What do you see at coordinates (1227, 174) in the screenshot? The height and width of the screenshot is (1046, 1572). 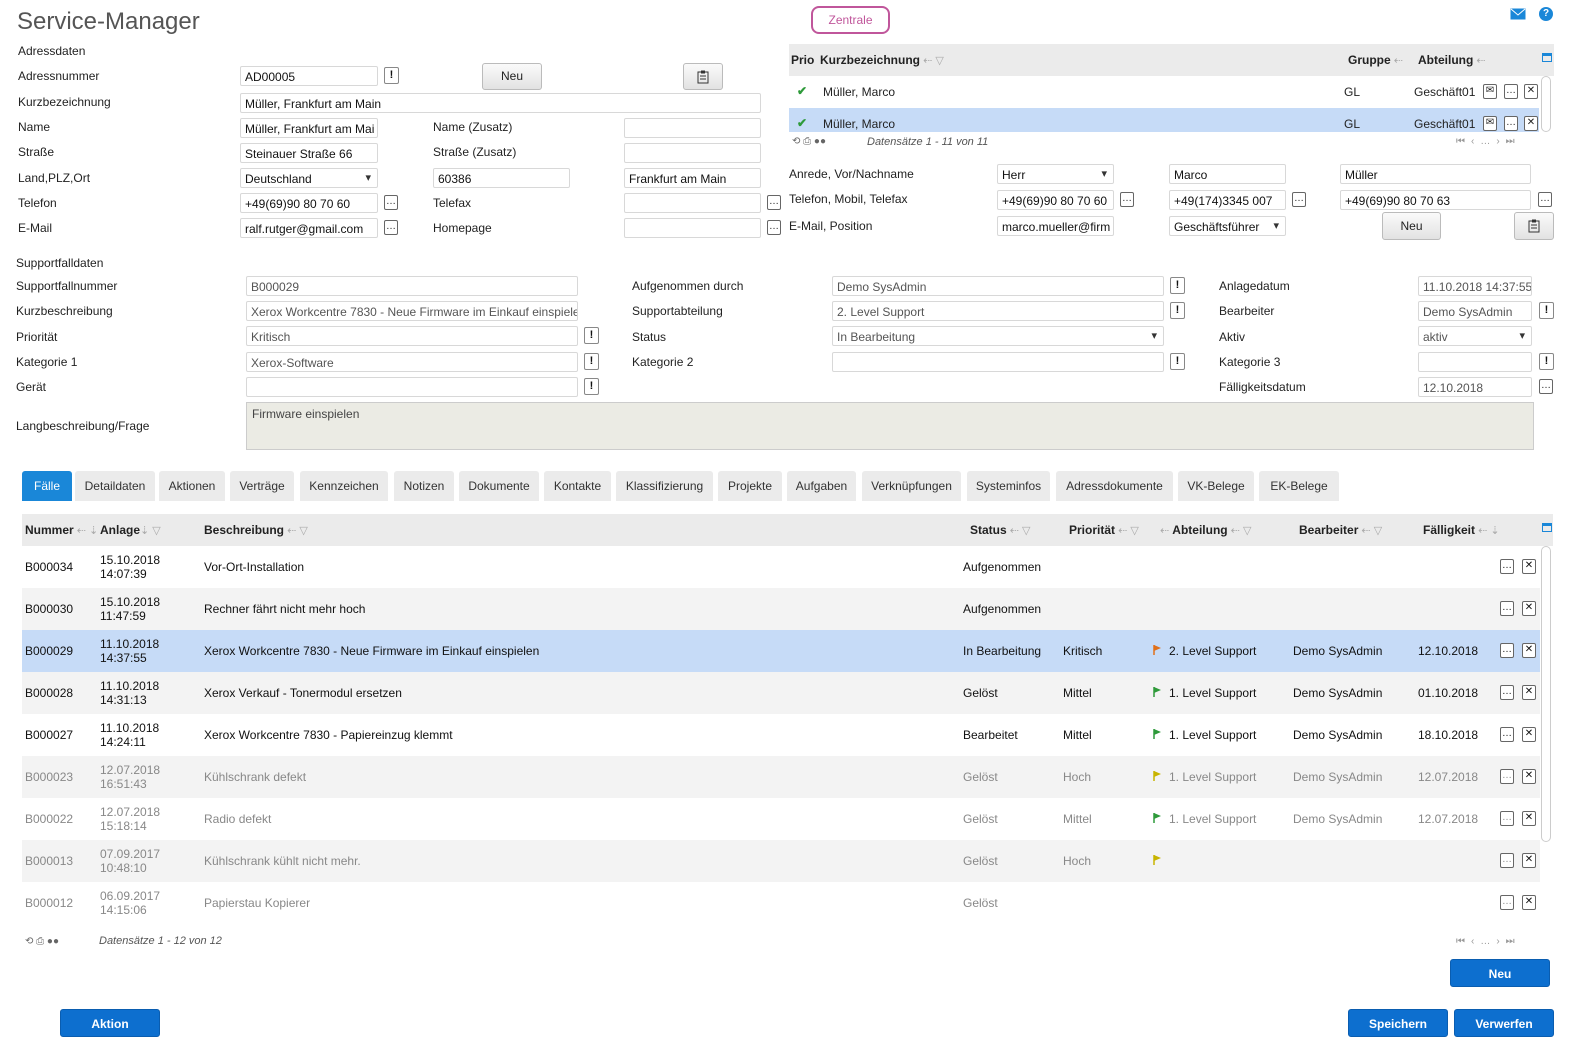 I see `vorname-field: Marco` at bounding box center [1227, 174].